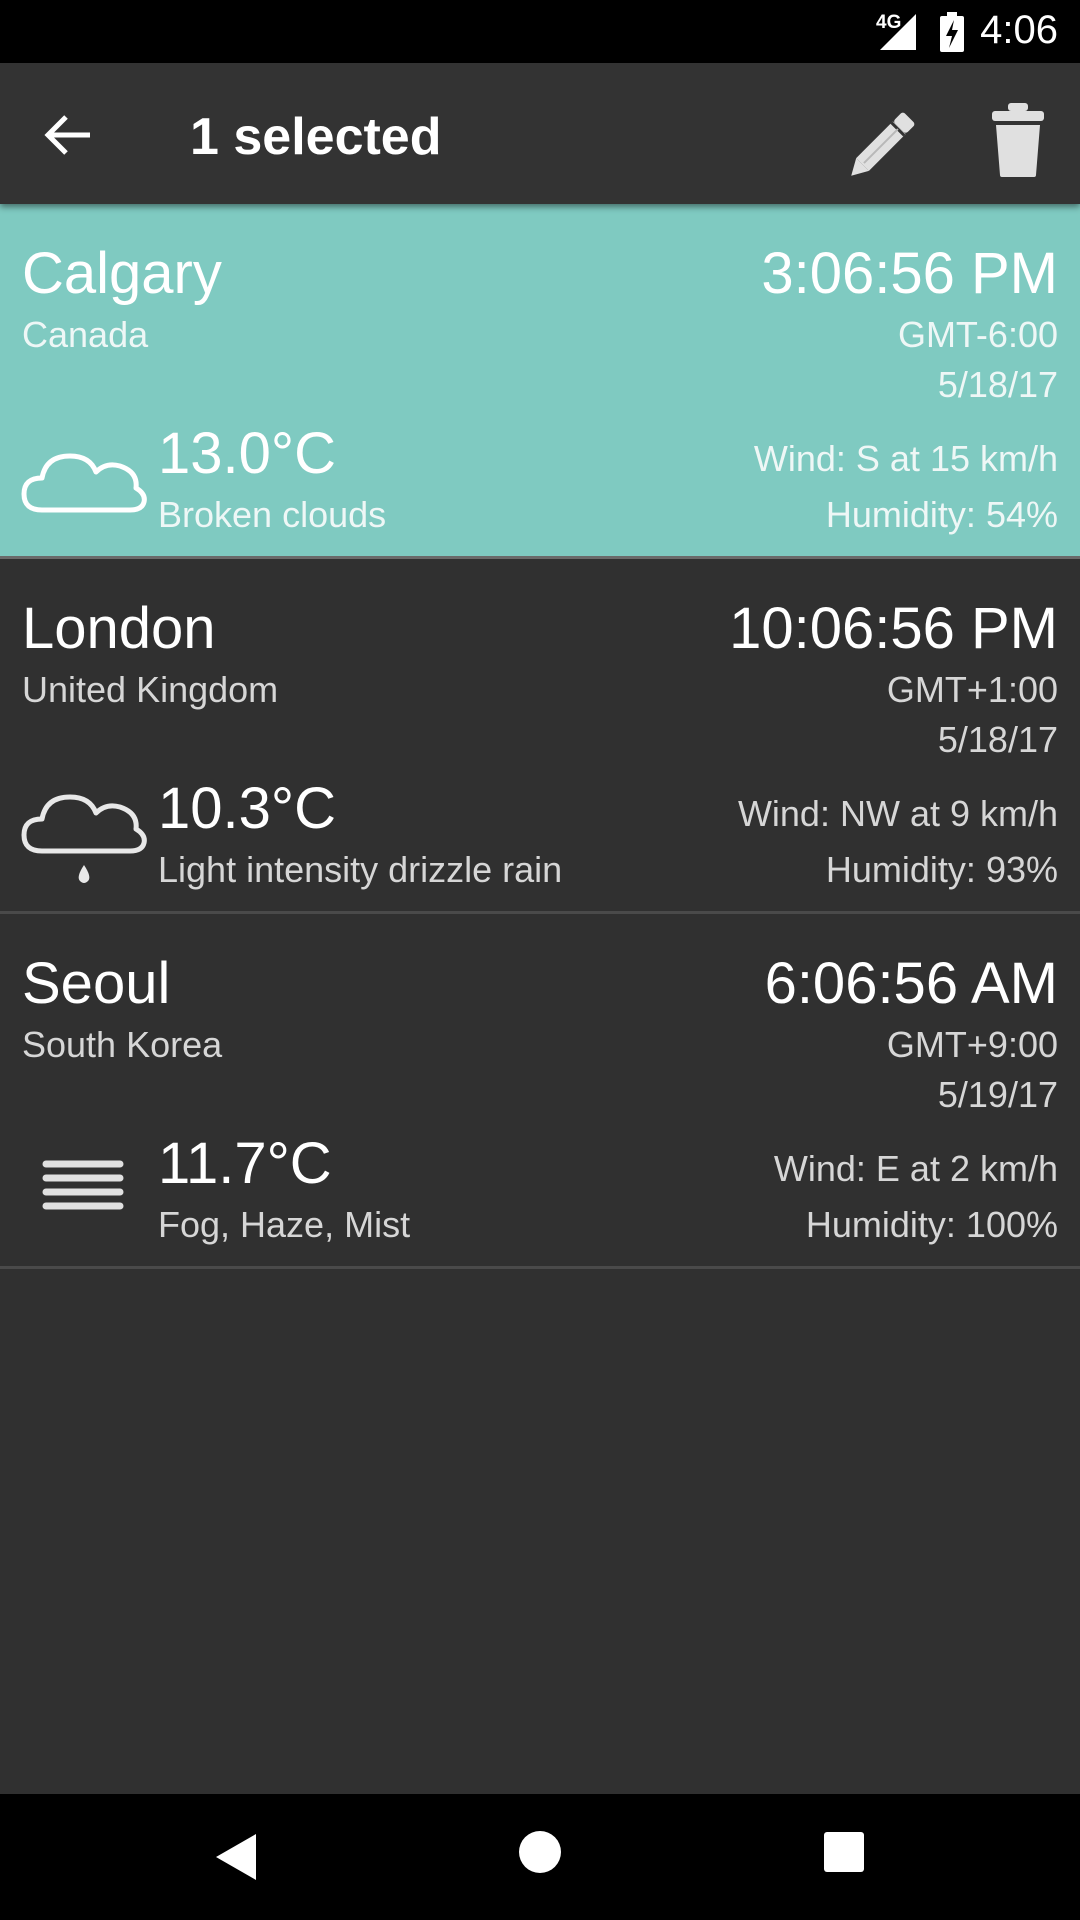 The width and height of the screenshot is (1080, 1920). I want to click on signal-icon, so click(898, 32).